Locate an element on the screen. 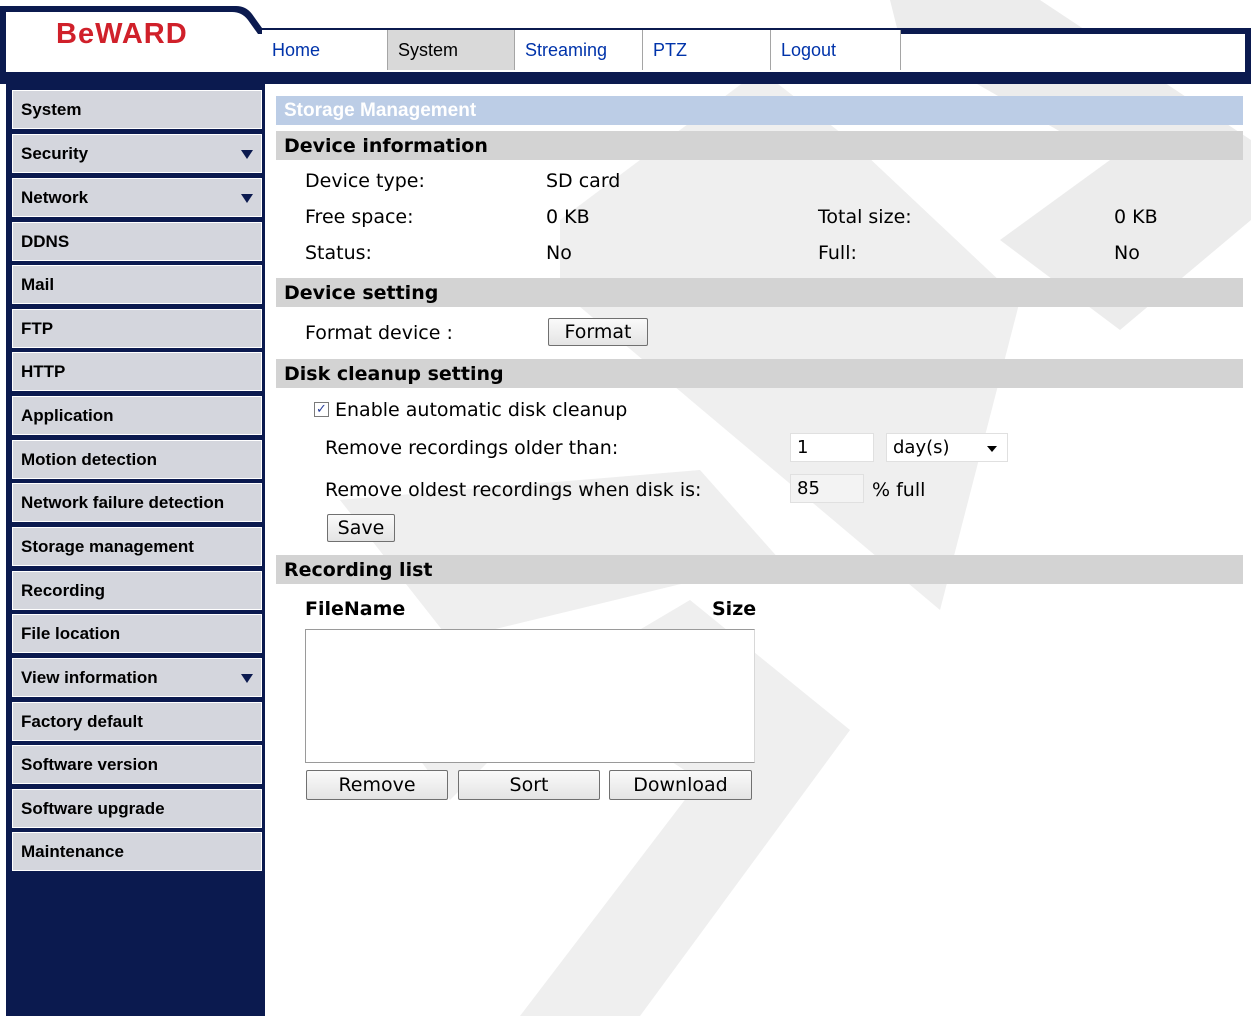 This screenshot has height=1016, width=1251. sidebar-item-label: FTP is located at coordinates (37, 328).